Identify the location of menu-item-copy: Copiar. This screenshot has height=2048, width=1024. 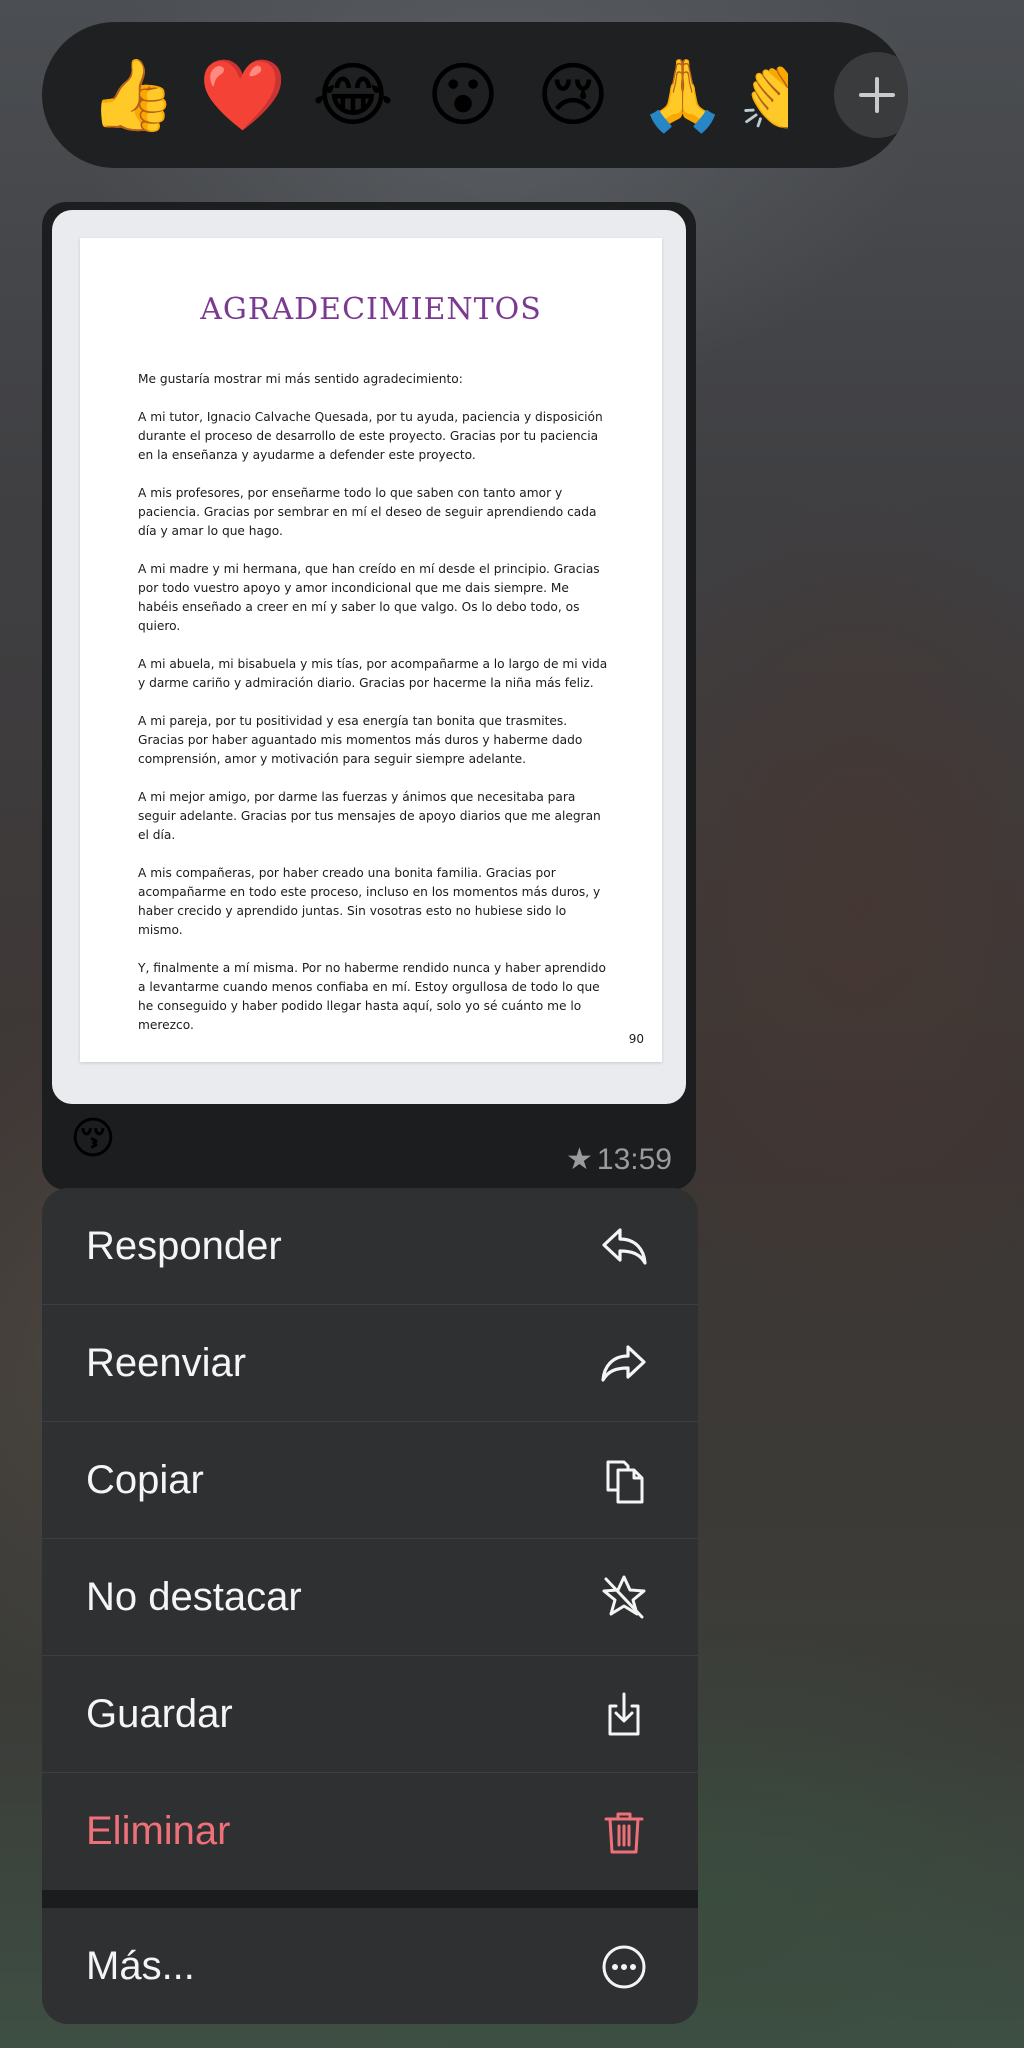
(370, 1480).